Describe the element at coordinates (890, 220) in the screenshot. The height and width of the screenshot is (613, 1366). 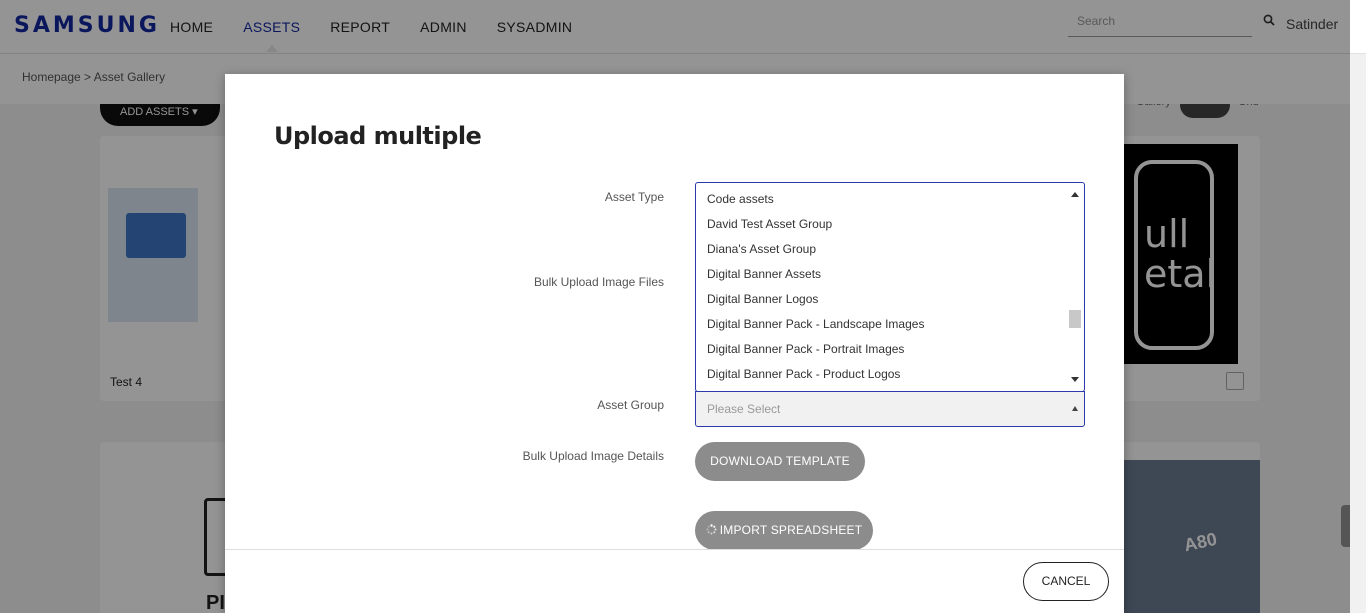
I see `asset-type-option: David Test Asset Group` at that location.